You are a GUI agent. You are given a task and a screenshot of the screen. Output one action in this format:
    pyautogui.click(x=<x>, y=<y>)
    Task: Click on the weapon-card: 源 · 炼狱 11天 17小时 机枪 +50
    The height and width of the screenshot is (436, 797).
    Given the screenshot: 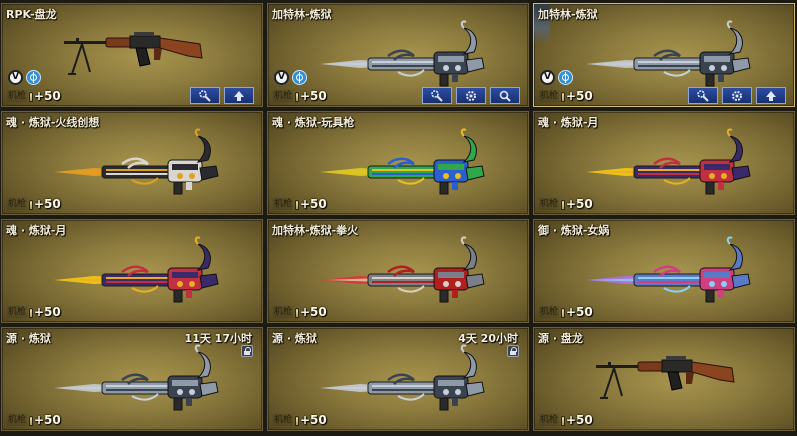 What is the action you would take?
    pyautogui.click(x=132, y=379)
    